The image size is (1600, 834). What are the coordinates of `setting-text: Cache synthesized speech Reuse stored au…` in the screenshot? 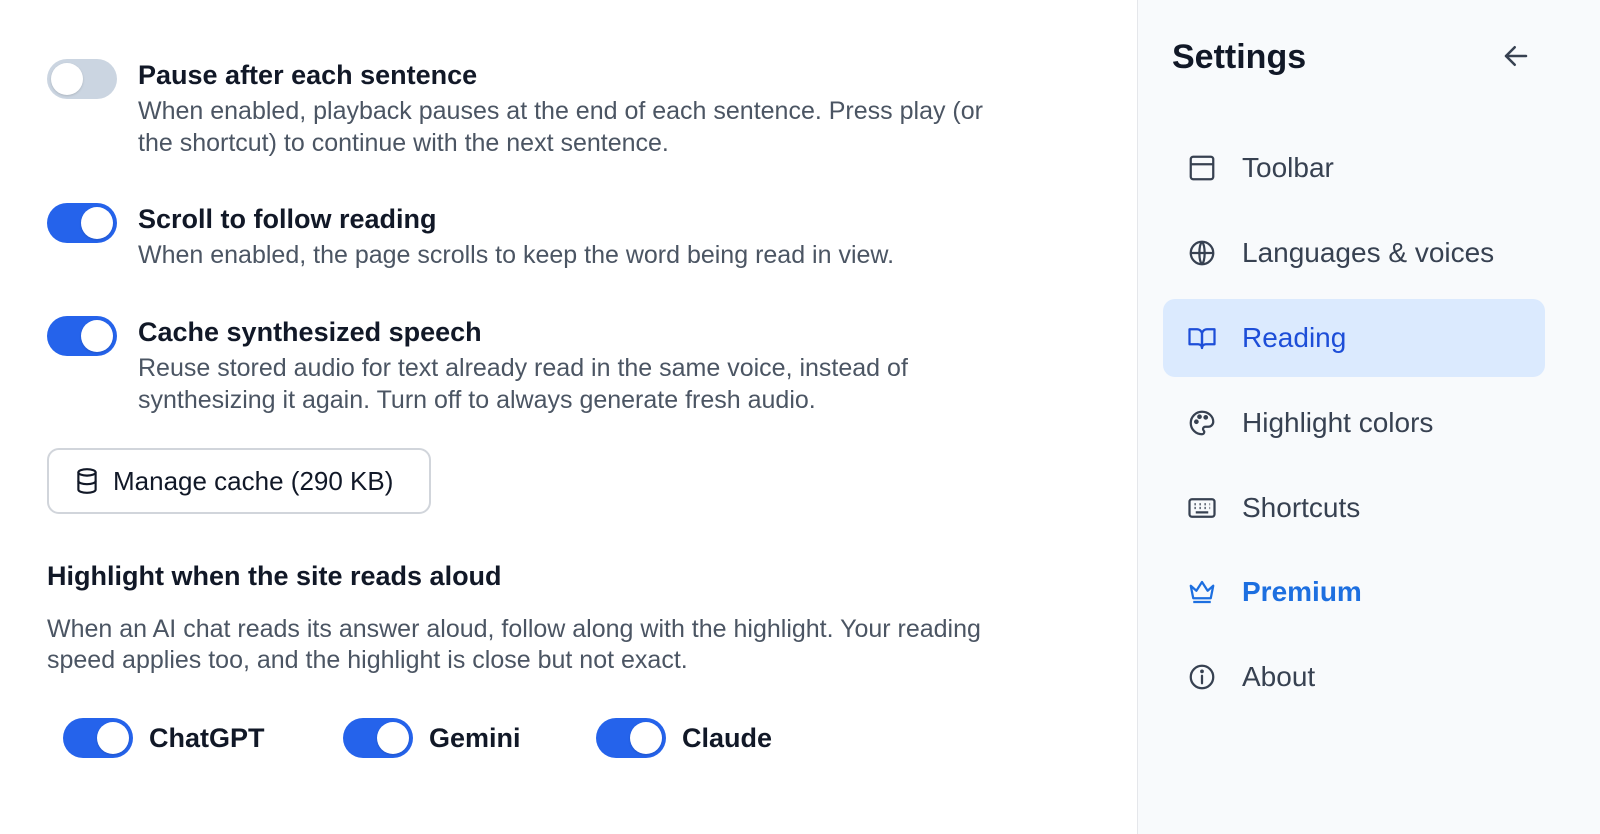 It's located at (612, 366).